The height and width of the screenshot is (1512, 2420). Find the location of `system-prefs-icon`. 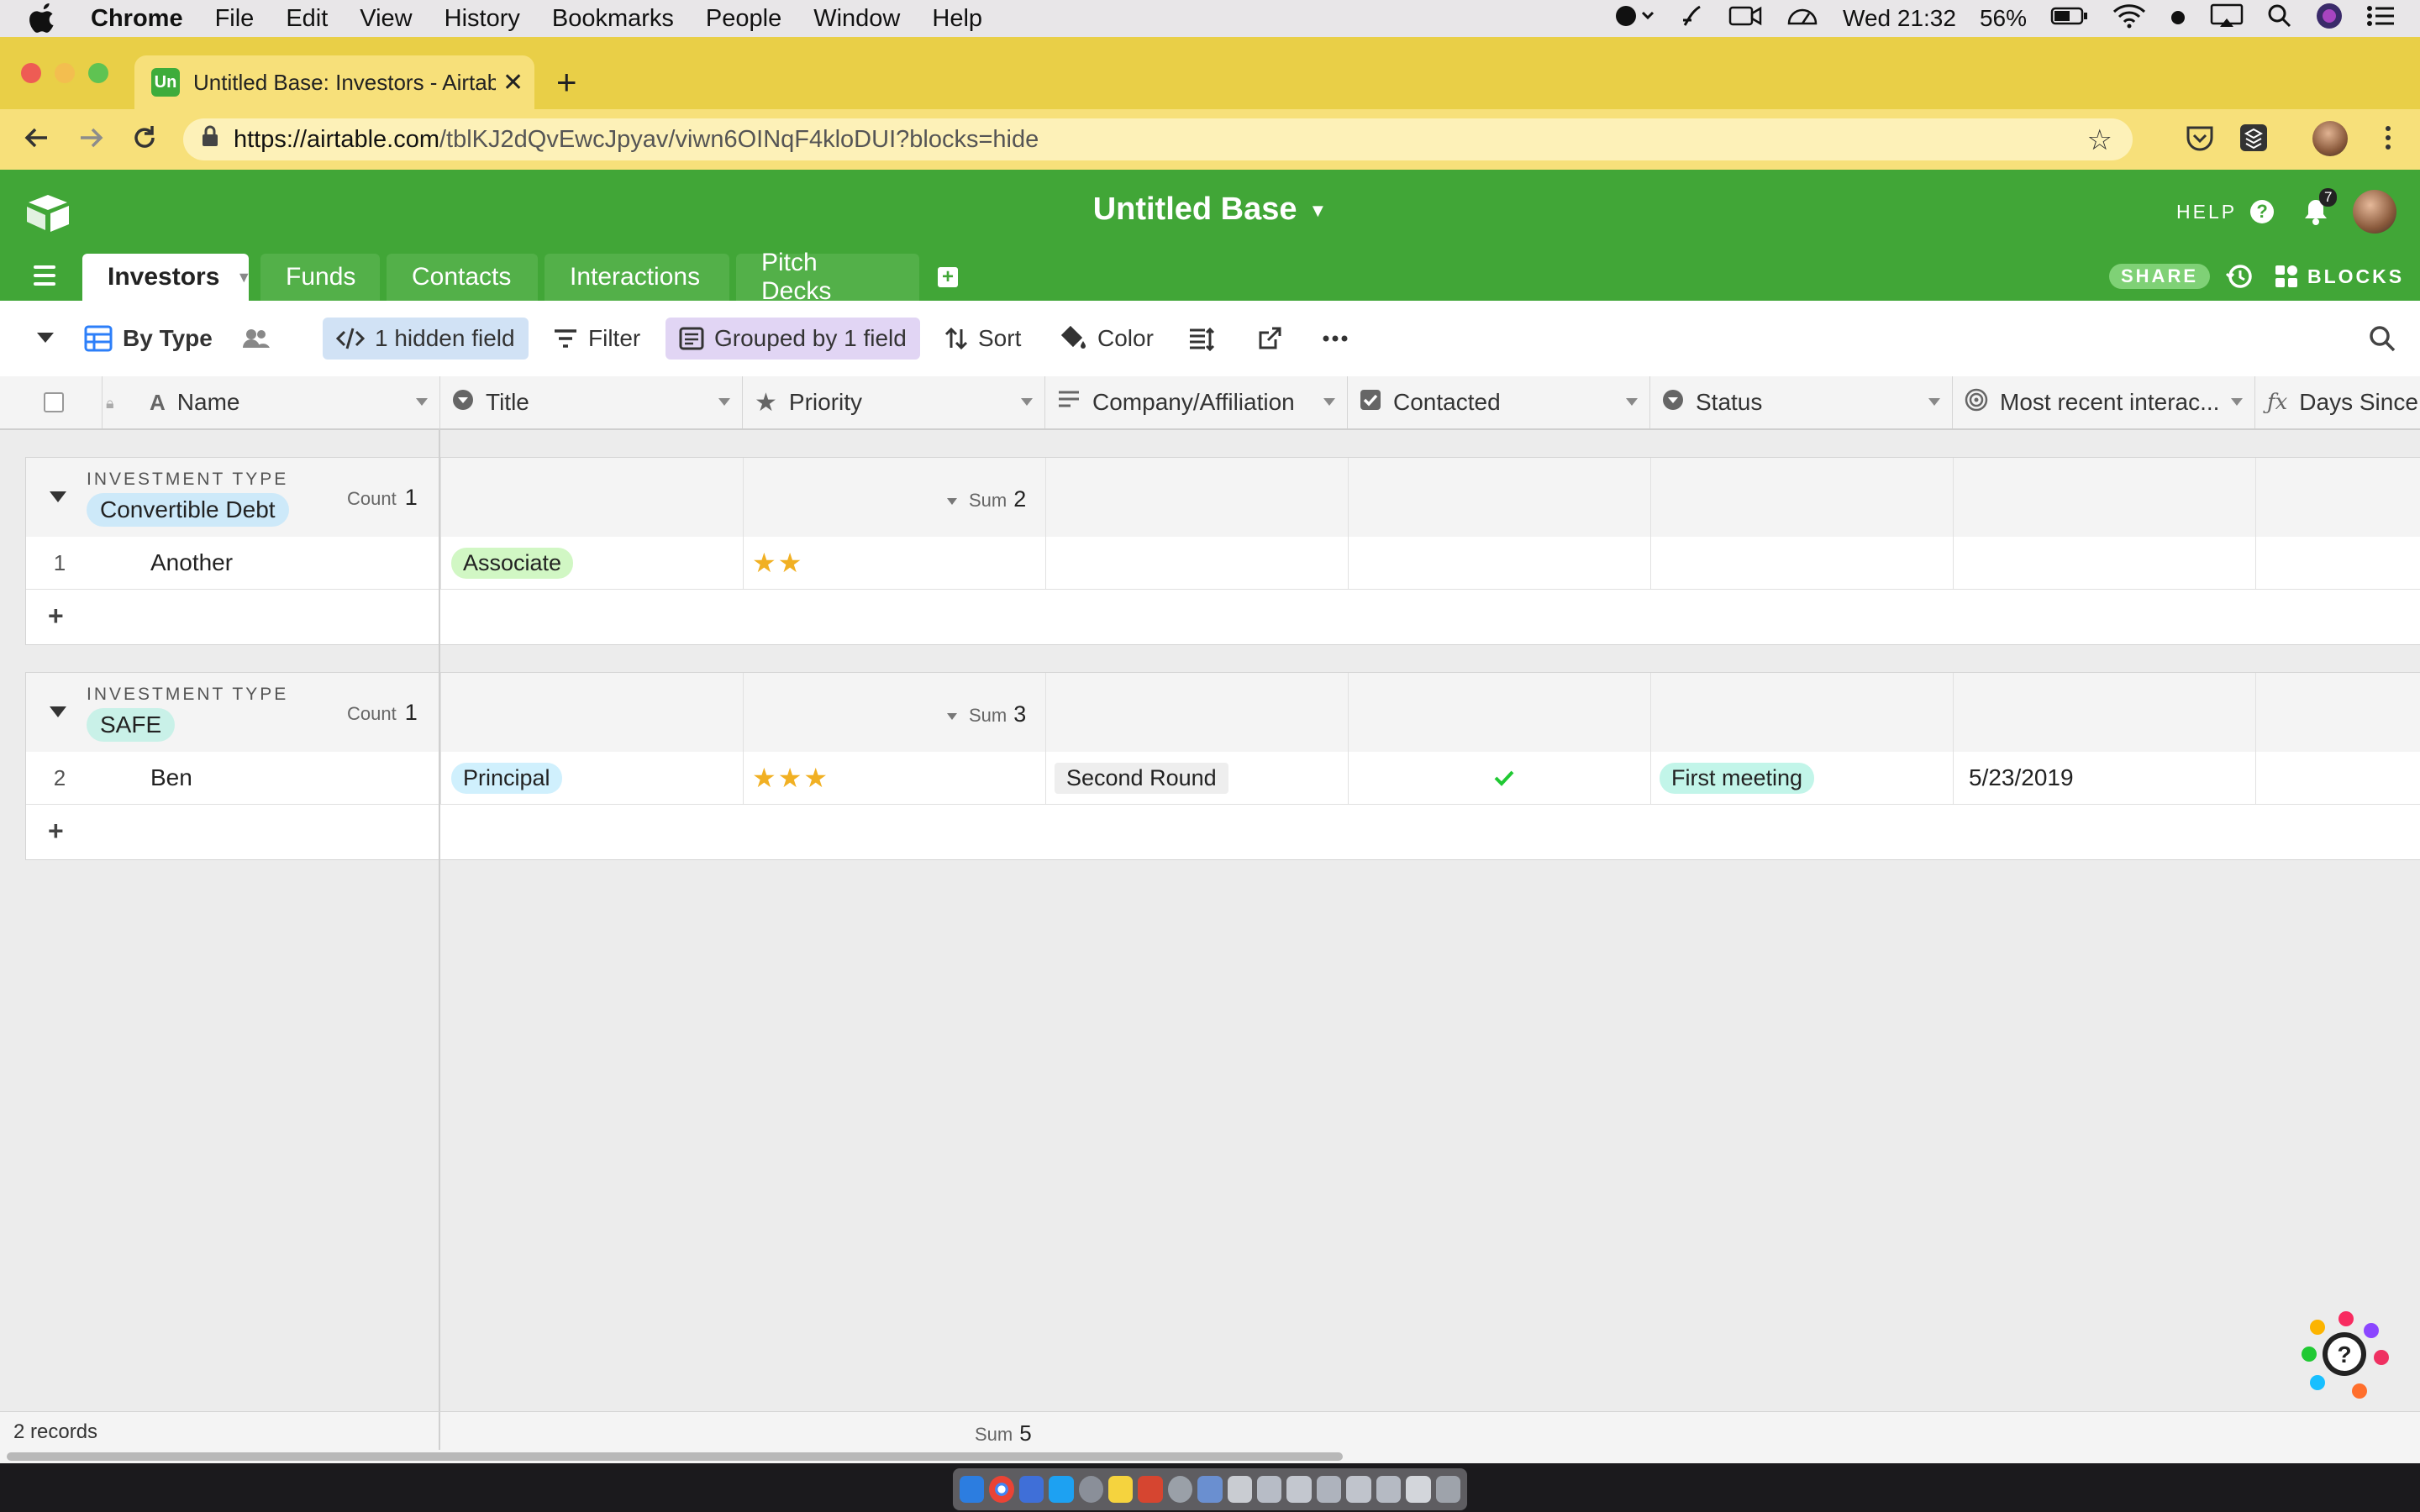

system-prefs-icon is located at coordinates (1180, 1489).